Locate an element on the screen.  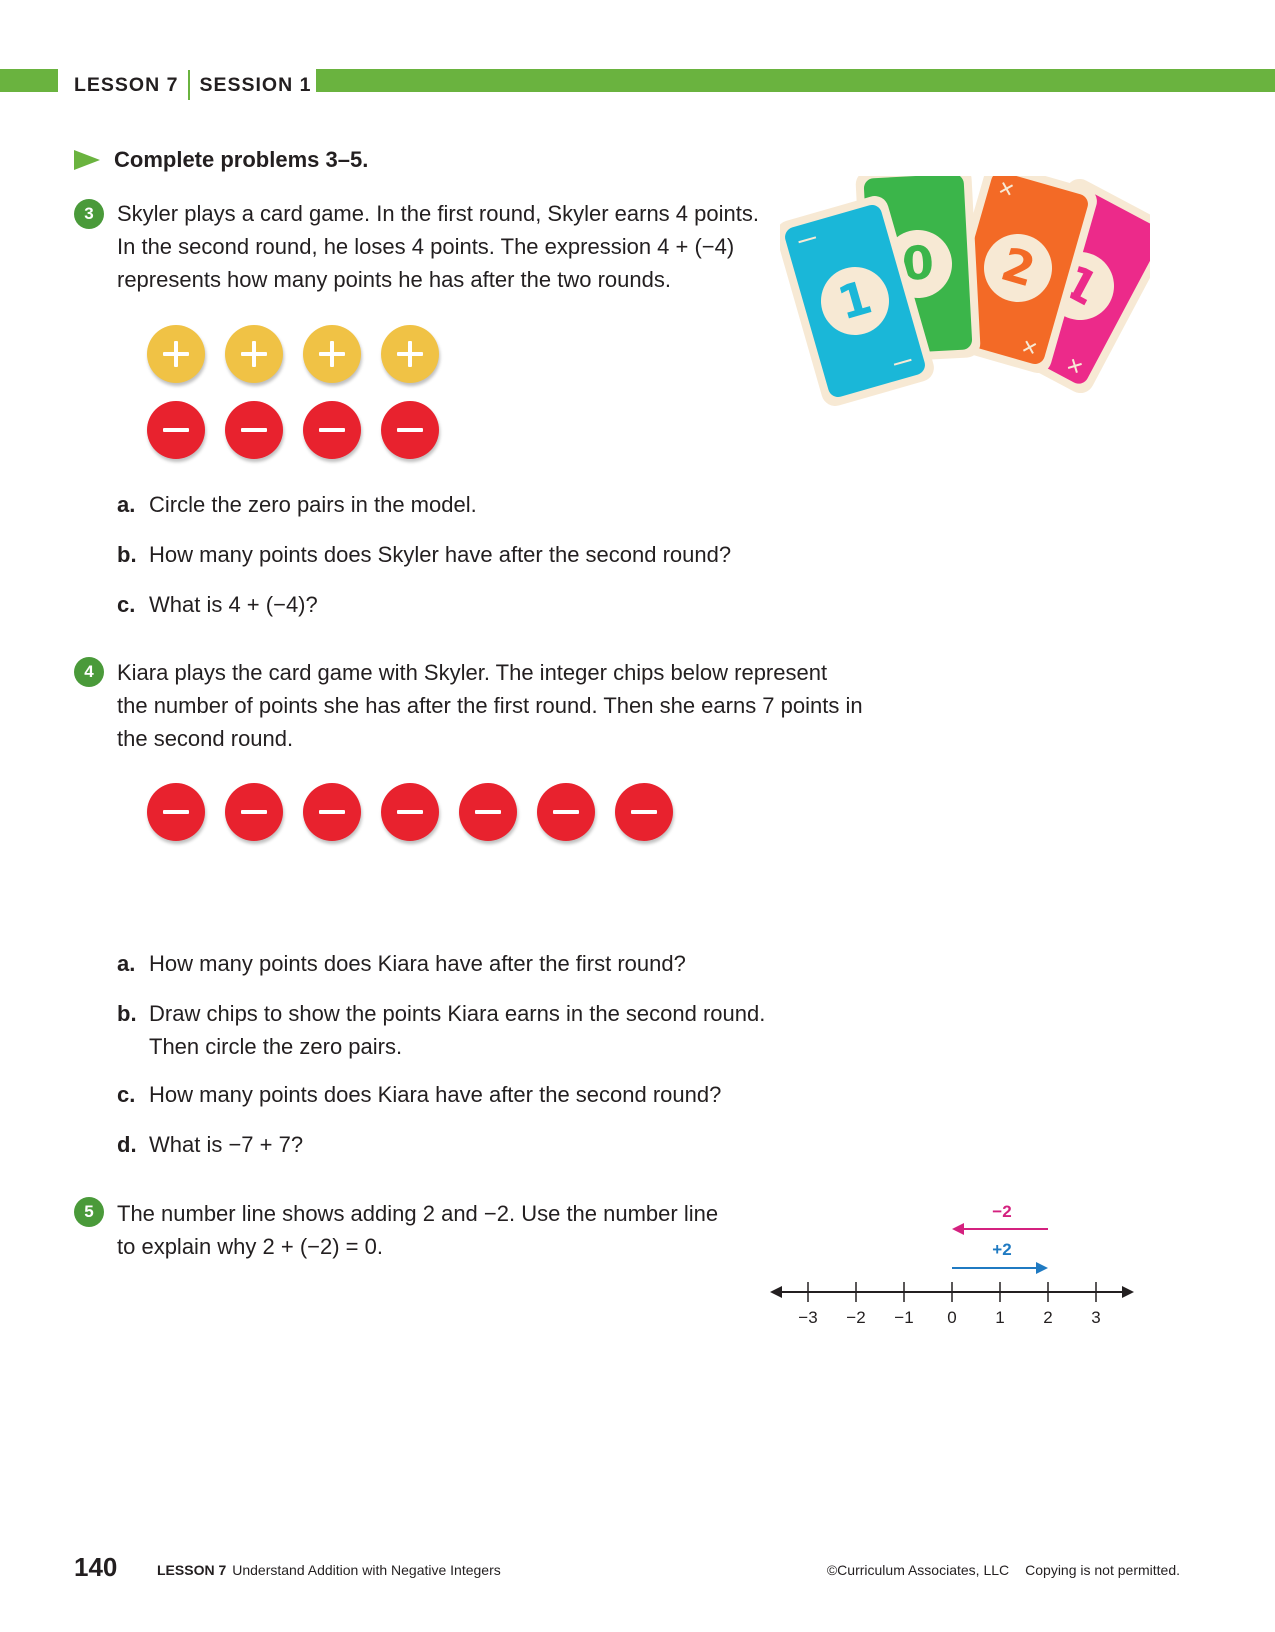
negative-chip-row is located at coordinates (293, 430).